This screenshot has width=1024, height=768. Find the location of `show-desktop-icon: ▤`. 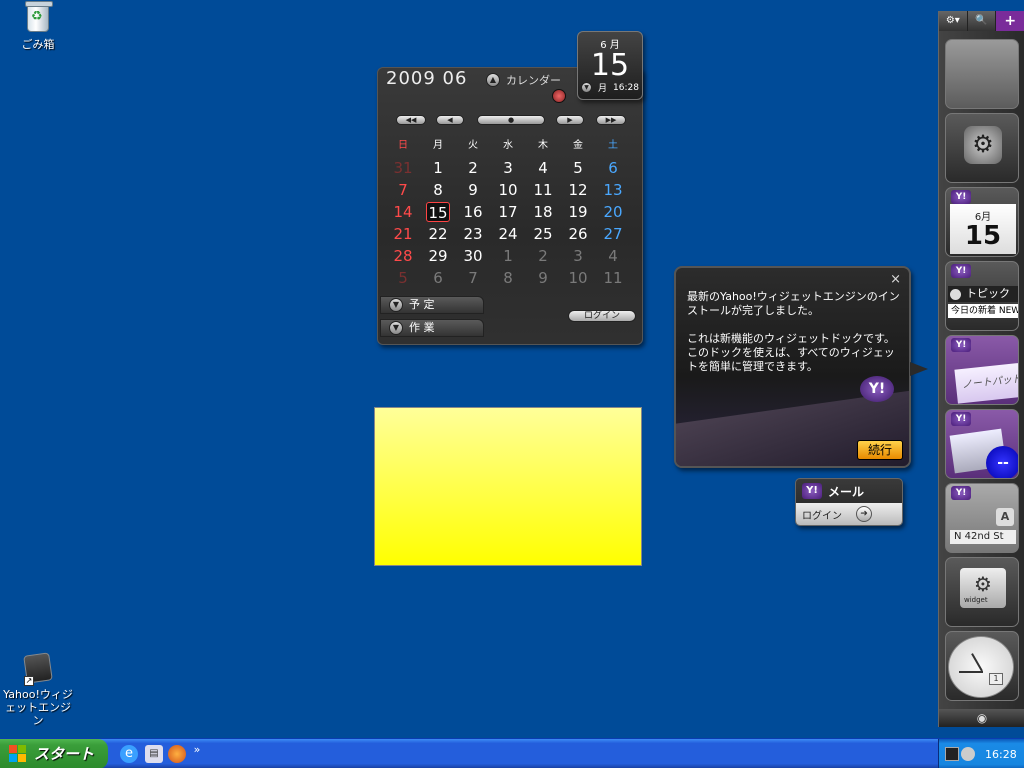

show-desktop-icon: ▤ is located at coordinates (154, 754).